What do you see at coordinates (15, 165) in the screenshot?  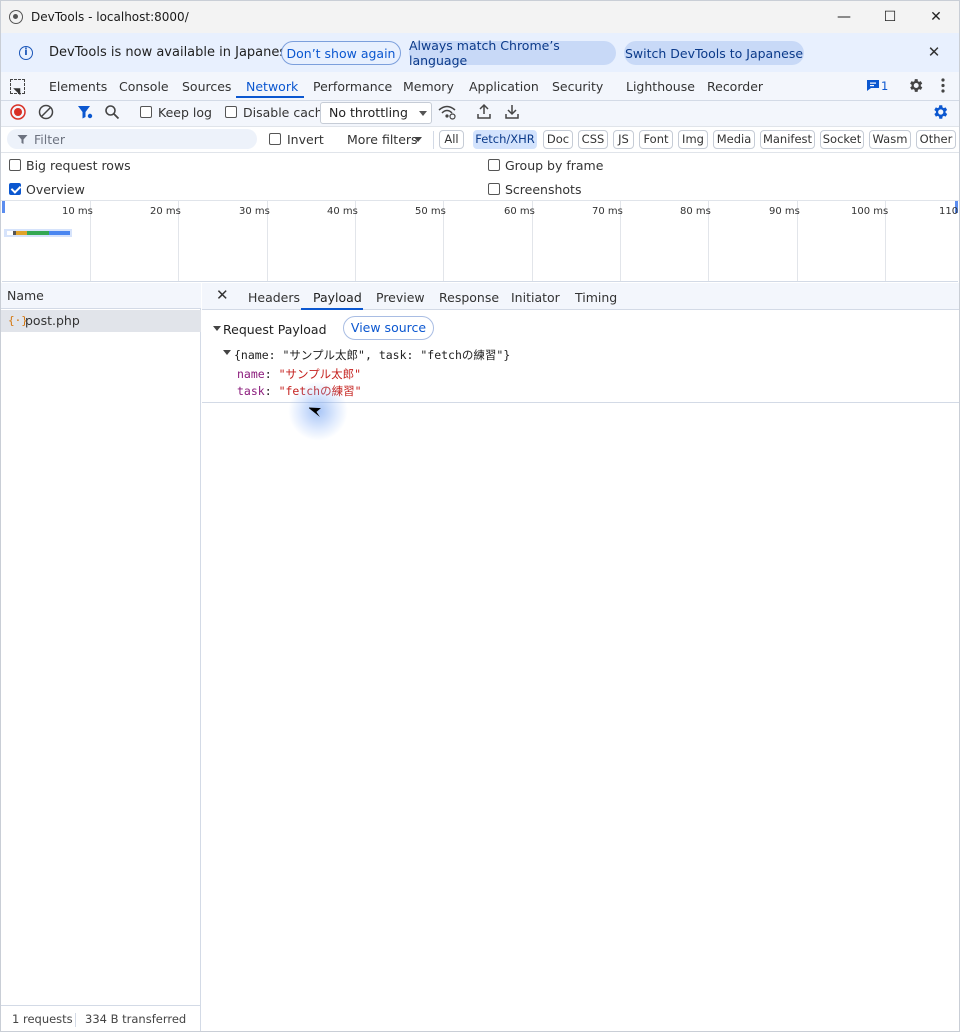 I see `big-request-rows-checkbox` at bounding box center [15, 165].